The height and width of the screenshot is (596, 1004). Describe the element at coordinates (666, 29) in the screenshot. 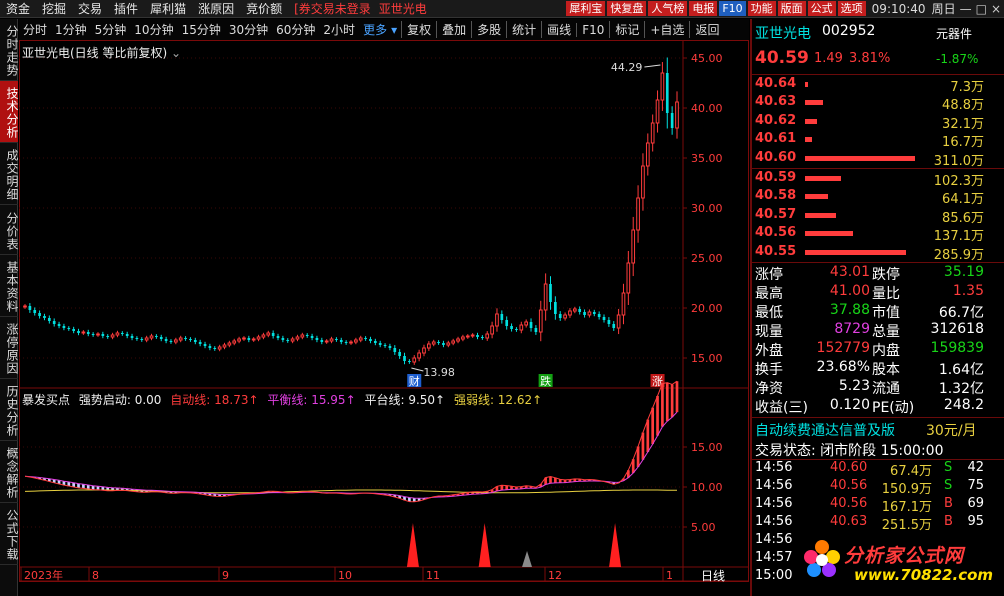

I see `add-favorite-button: +自选` at that location.